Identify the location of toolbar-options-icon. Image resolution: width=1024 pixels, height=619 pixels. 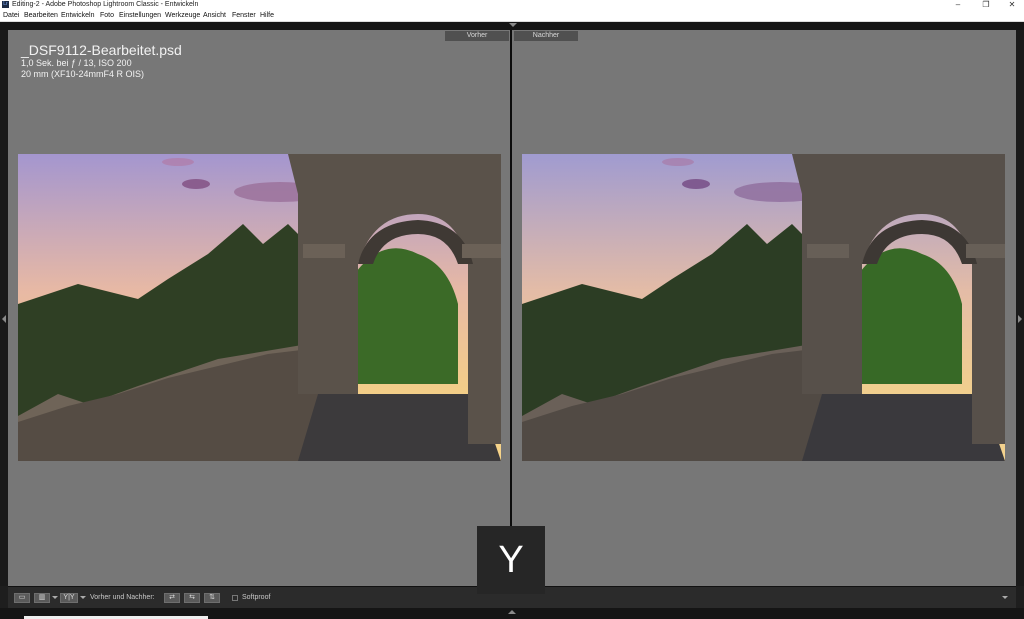
(1005, 597).